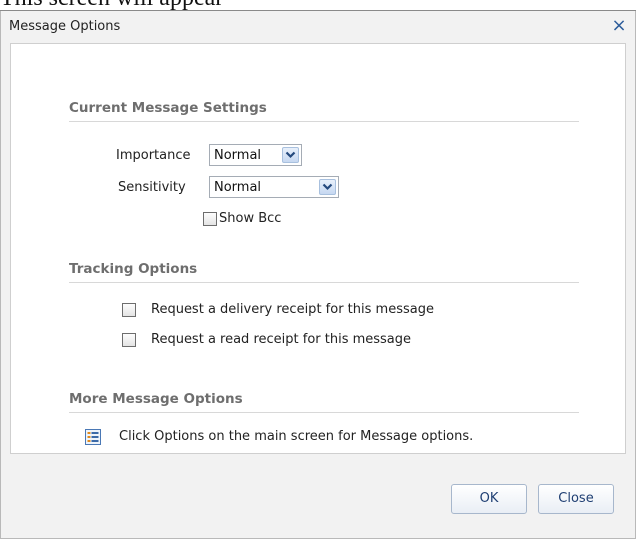 The width and height of the screenshot is (636, 539). Describe the element at coordinates (156, 399) in the screenshot. I see `section-header-more-options: More Message Options` at that location.